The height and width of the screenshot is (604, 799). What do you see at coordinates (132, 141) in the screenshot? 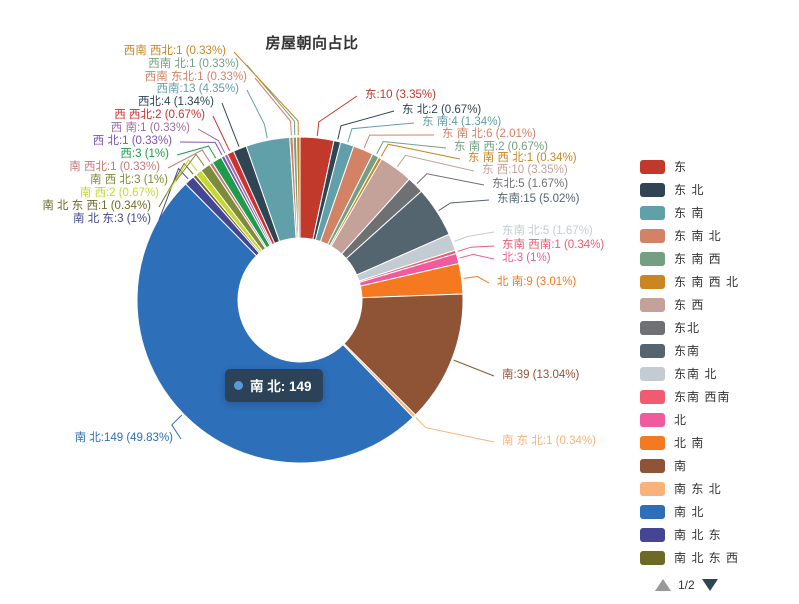
I see `slice-label: 西 北:1 (0.33%)` at bounding box center [132, 141].